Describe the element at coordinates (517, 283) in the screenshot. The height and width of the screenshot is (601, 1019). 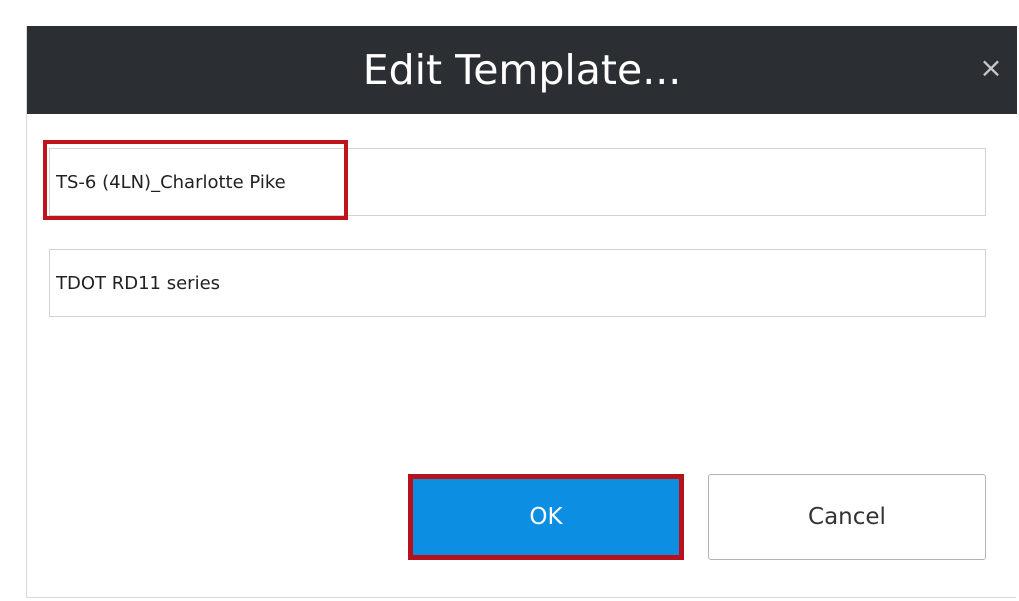
I see `template-description-input` at that location.